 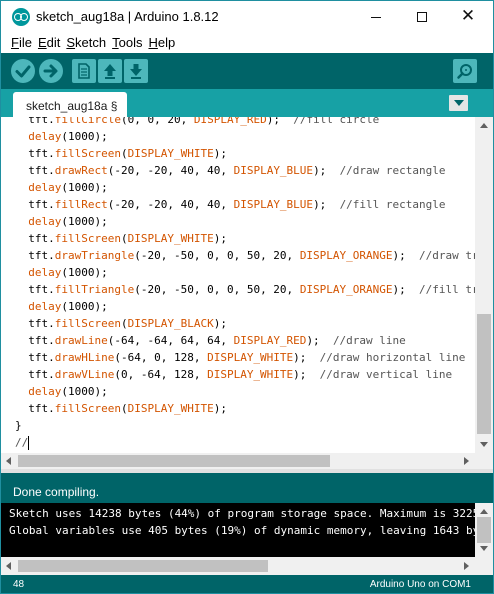 I want to click on tab-menu-dropdown-button, so click(x=458, y=103).